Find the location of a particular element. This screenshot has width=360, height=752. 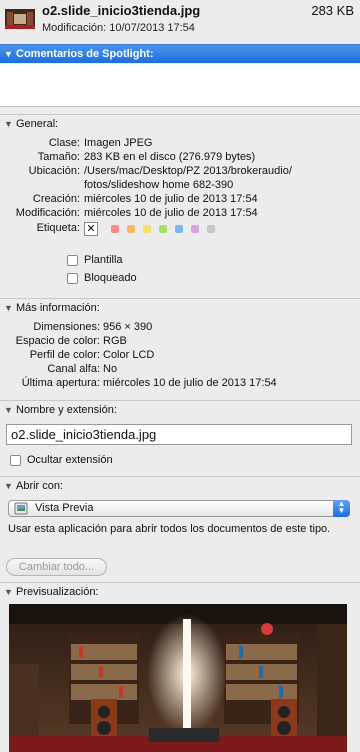

filename-field: o2.slide_inicio3tienda.jpg is located at coordinates (179, 434).